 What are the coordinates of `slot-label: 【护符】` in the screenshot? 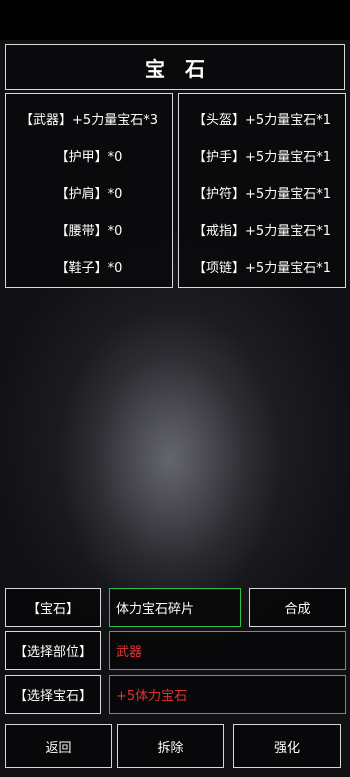 It's located at (219, 194).